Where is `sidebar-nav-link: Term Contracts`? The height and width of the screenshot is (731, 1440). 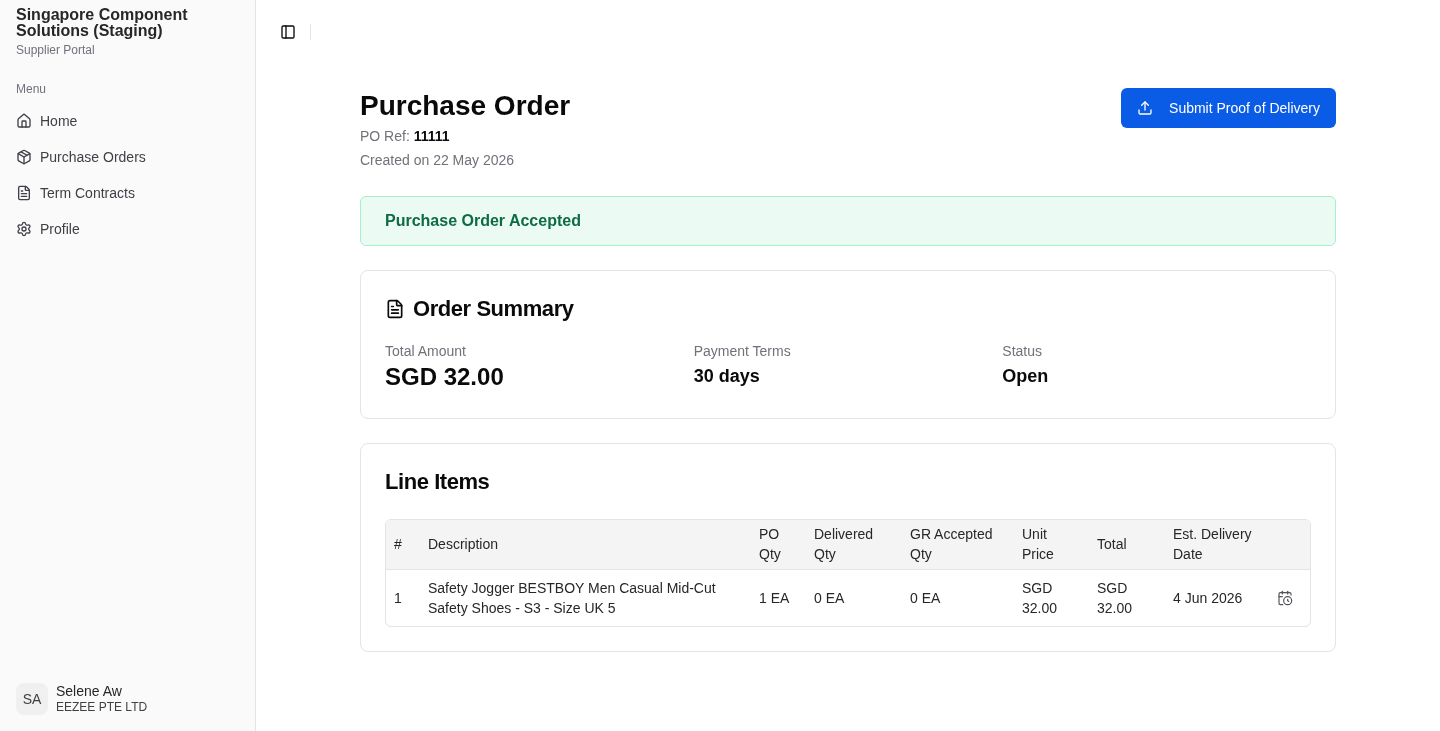
sidebar-nav-link: Term Contracts is located at coordinates (127, 193).